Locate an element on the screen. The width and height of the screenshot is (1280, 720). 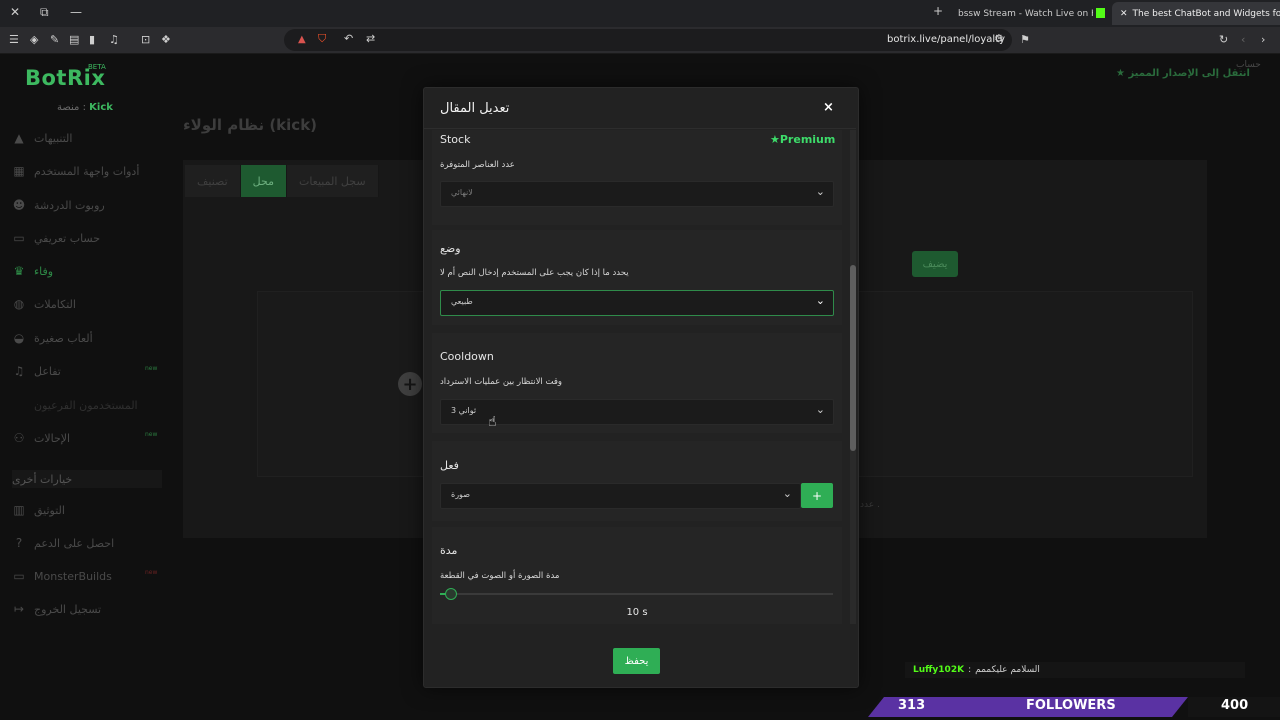
shield-icon: ◈ is located at coordinates (34, 39).